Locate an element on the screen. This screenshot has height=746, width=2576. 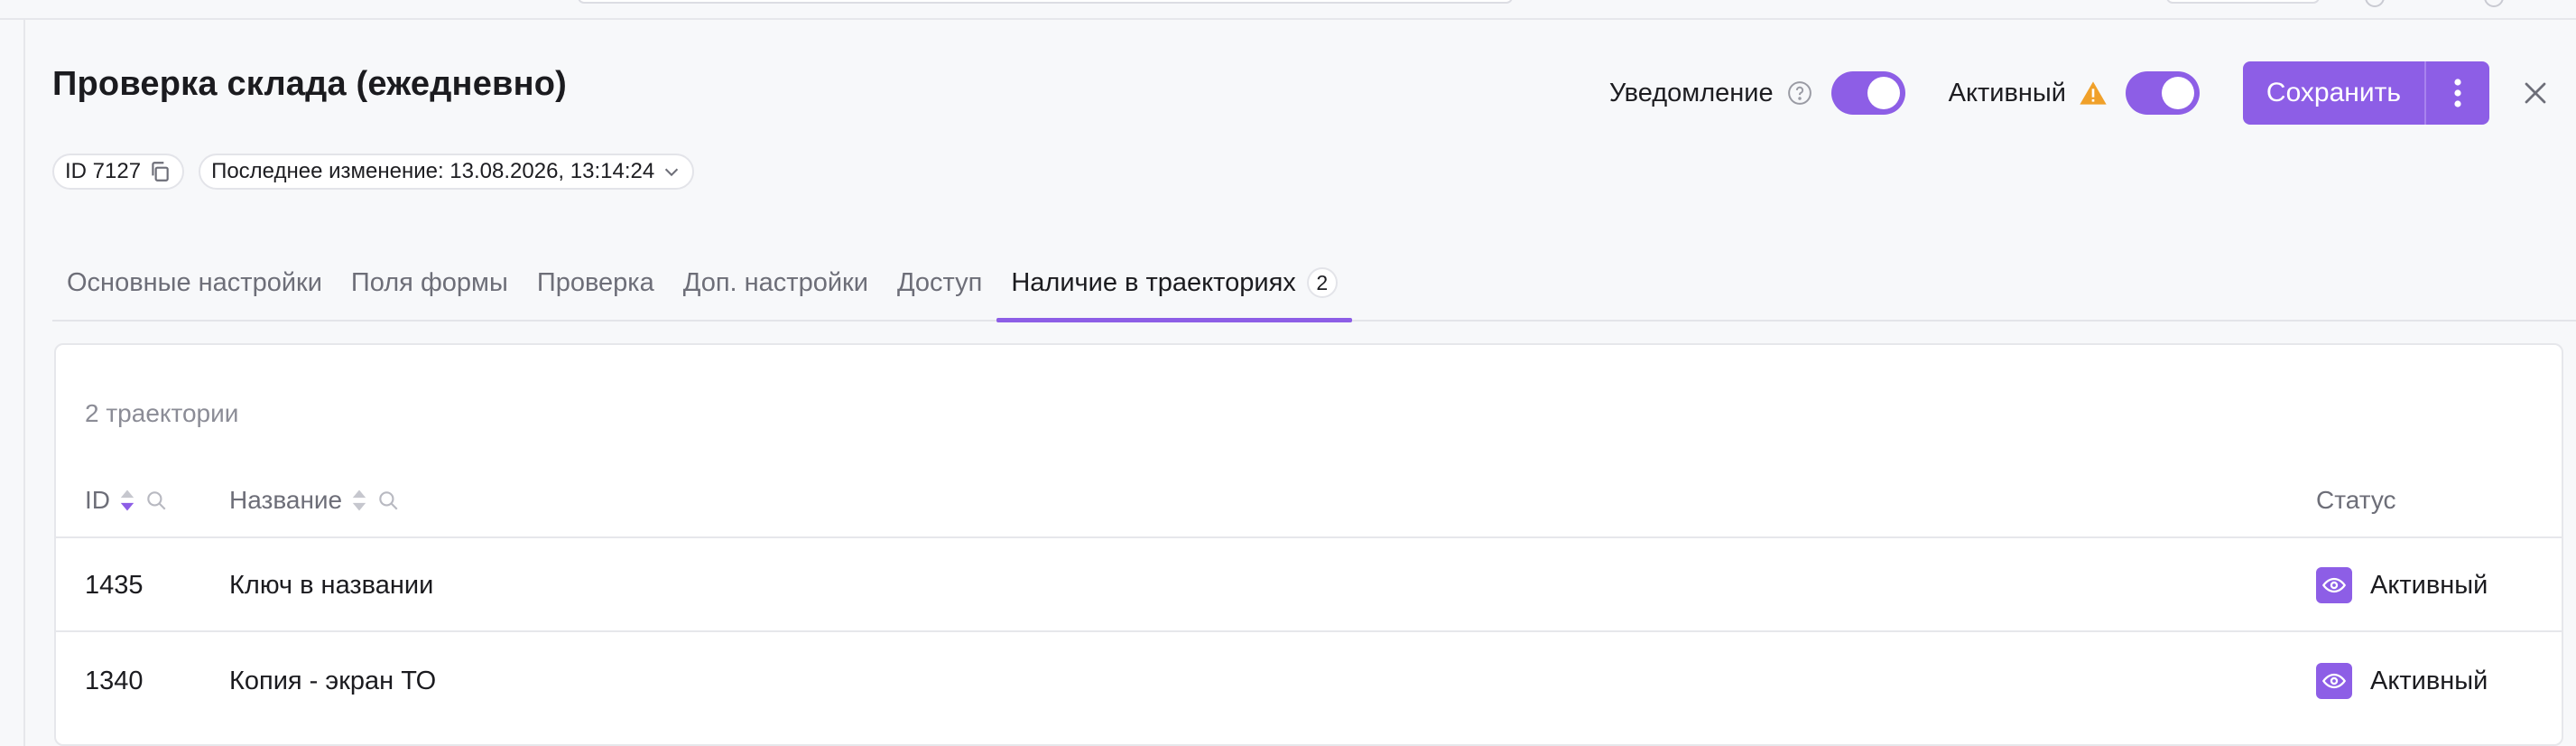
close-icon is located at coordinates (2535, 93).